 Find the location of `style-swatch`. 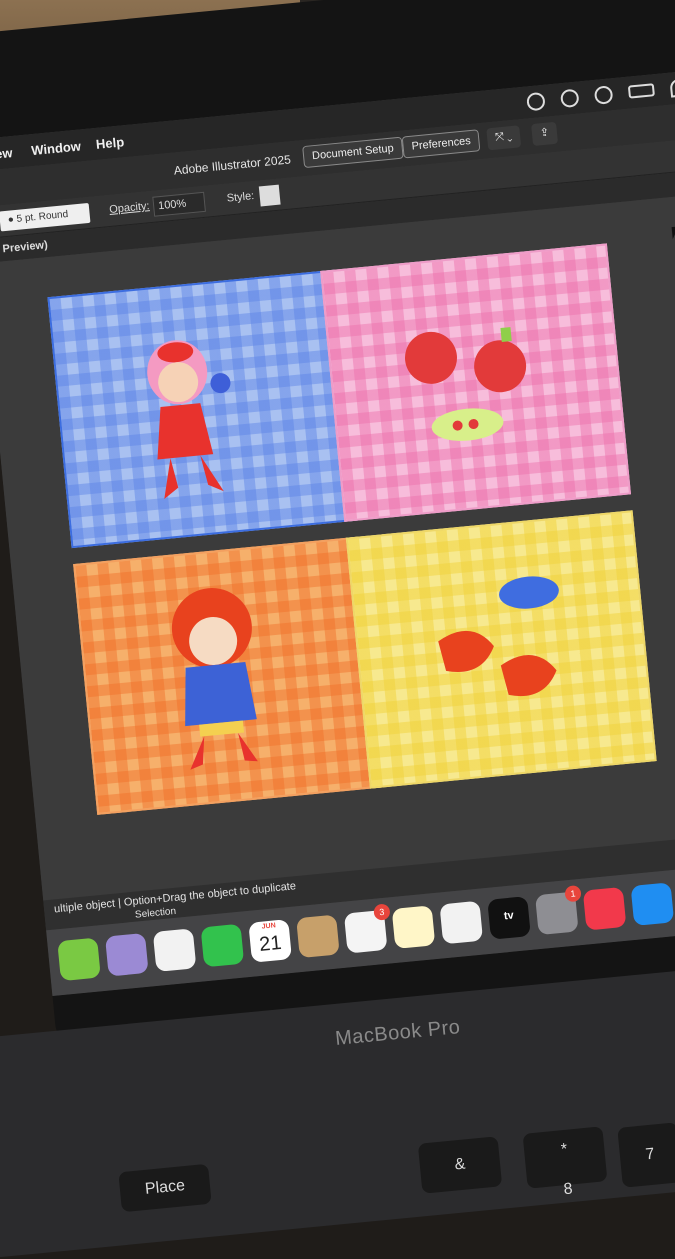

style-swatch is located at coordinates (269, 195).